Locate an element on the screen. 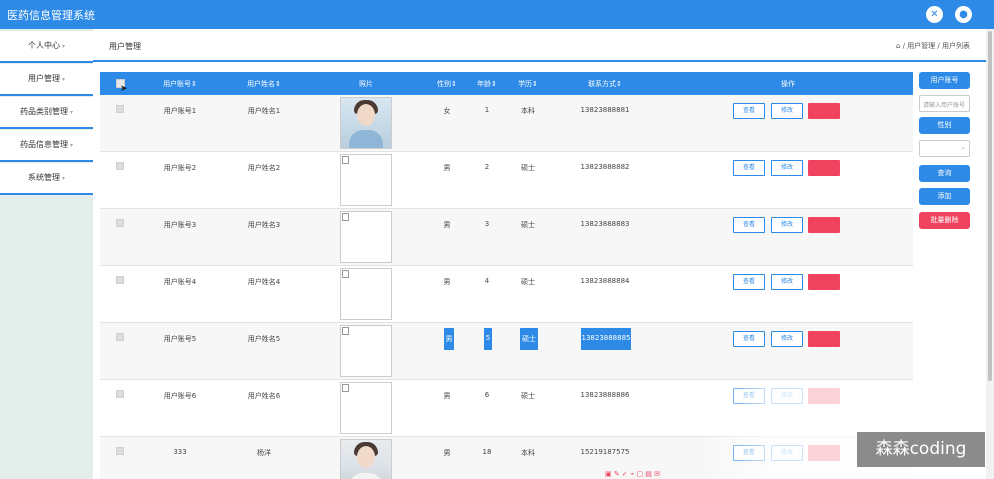  sidebar-item-user-management: 用户管理 ▾ is located at coordinates (46, 80).